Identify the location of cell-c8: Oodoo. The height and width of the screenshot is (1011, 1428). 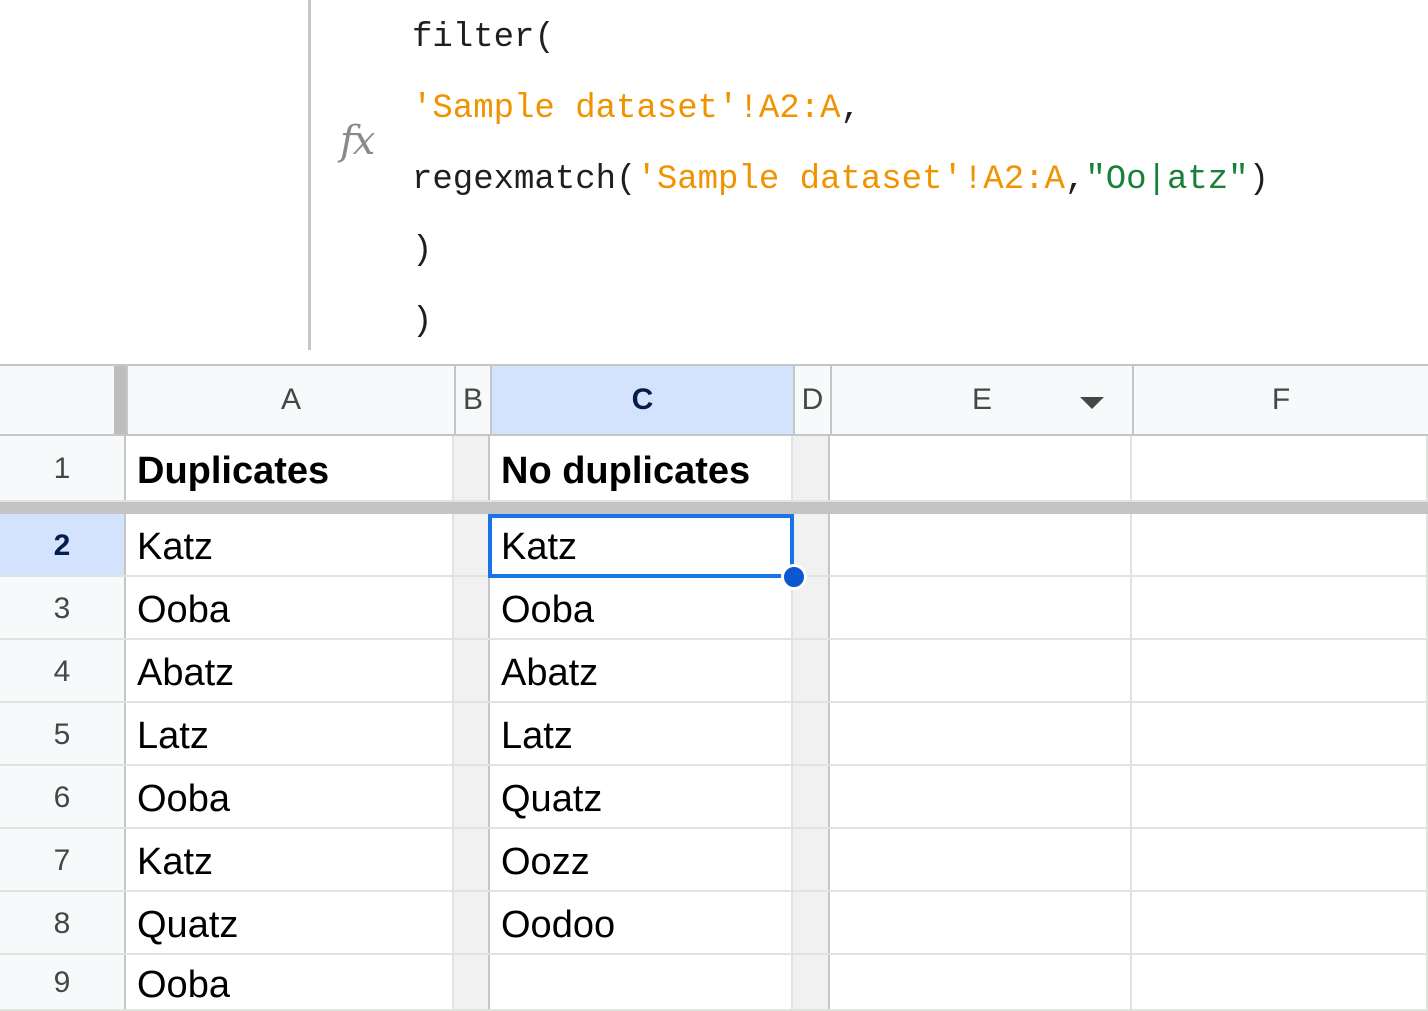
(641, 922).